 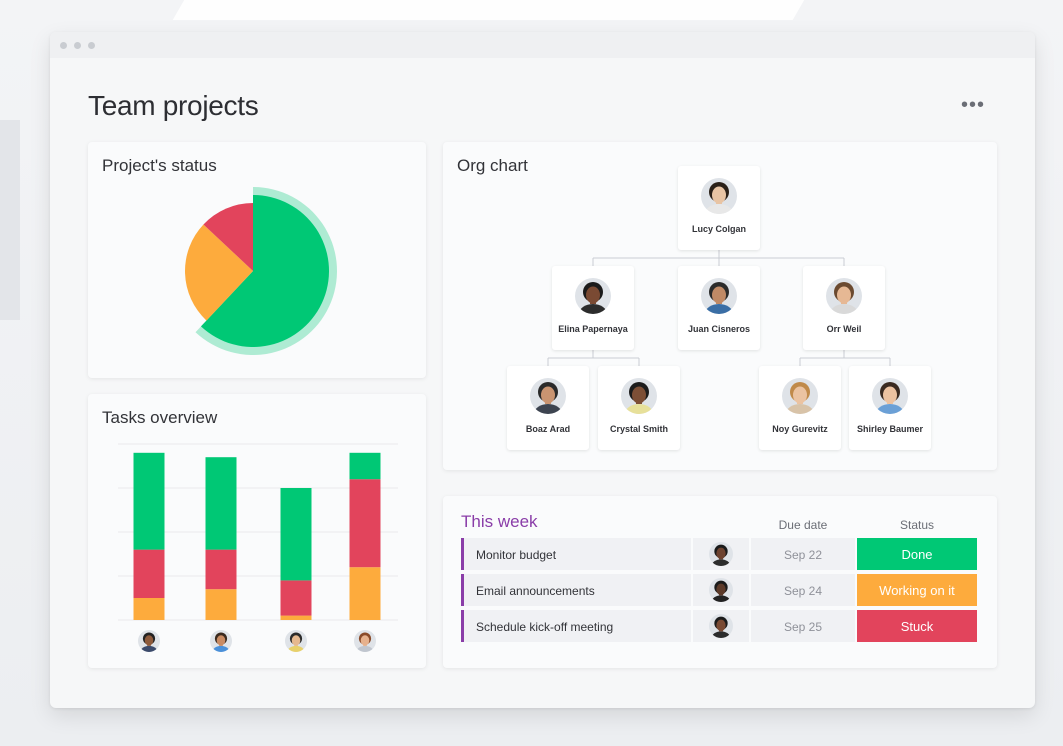 I want to click on project-status-card: Project's status, so click(x=257, y=260).